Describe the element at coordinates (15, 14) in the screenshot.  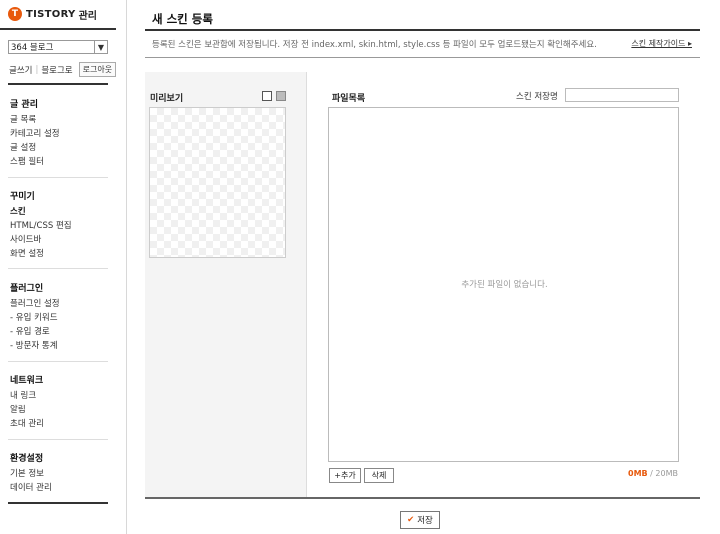
I see `tistory-logo-icon: T` at that location.